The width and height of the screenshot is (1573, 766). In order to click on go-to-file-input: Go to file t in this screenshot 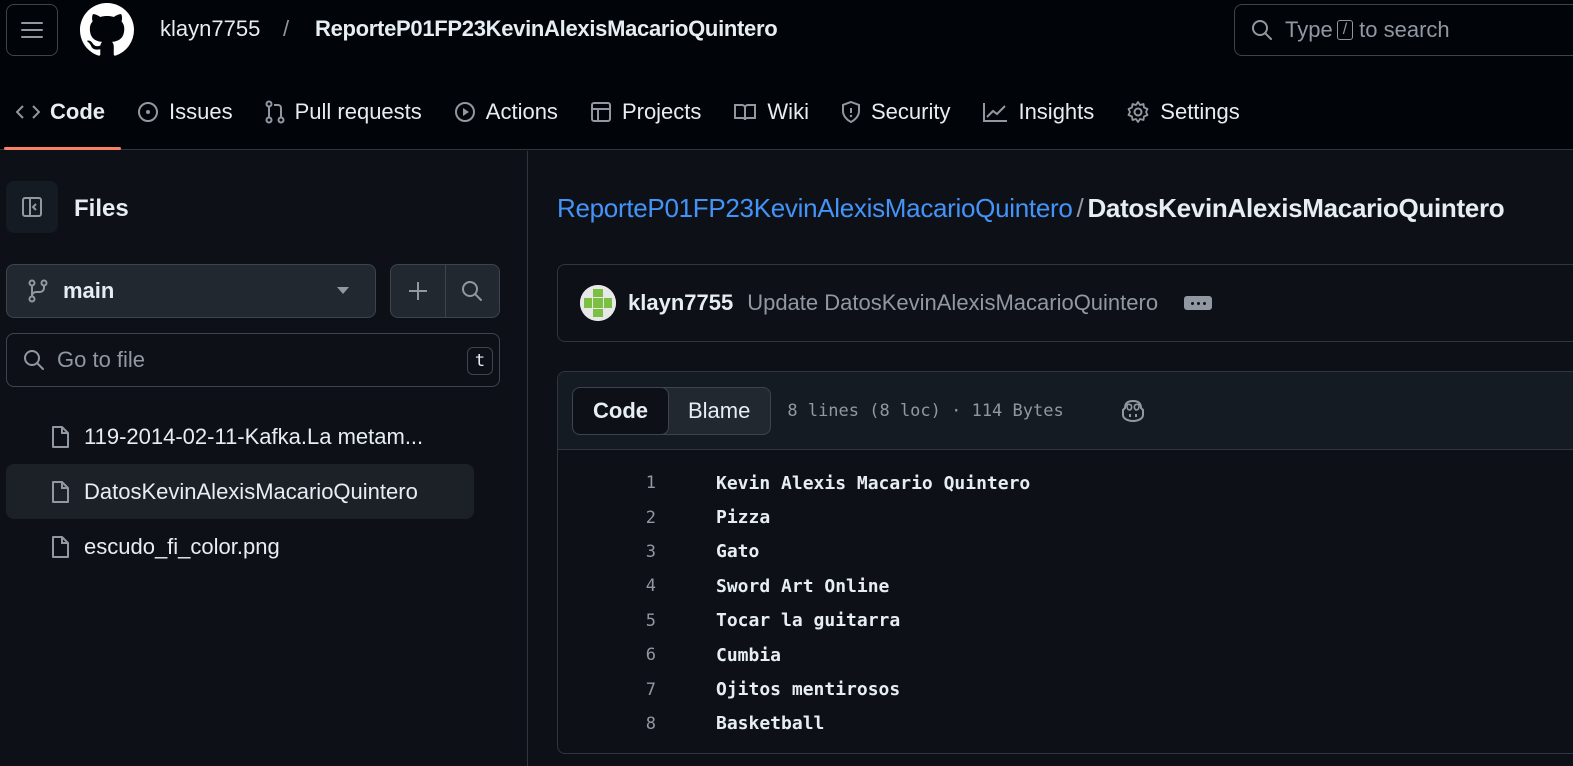, I will do `click(253, 360)`.